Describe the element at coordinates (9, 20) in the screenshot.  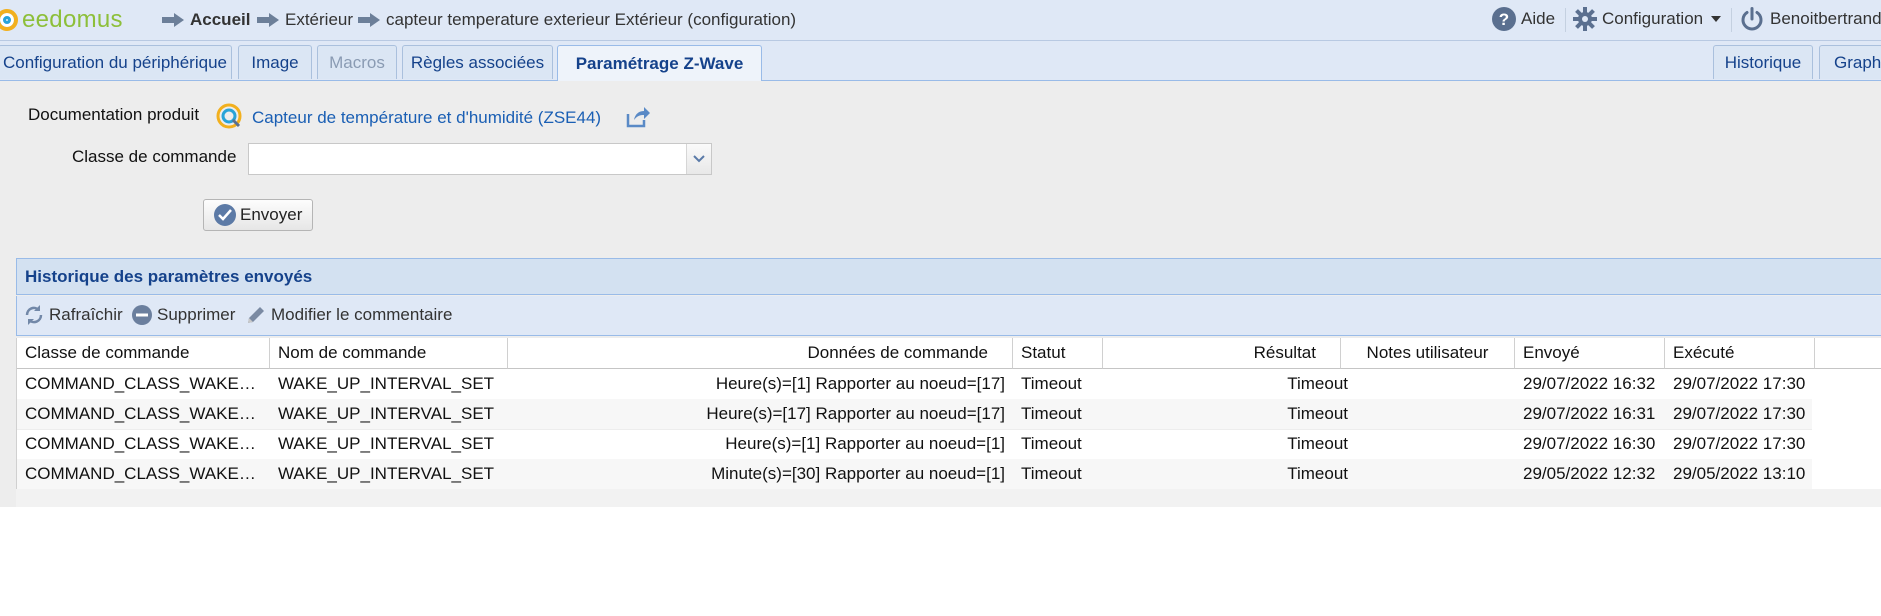
I see `logo-ring-icon` at that location.